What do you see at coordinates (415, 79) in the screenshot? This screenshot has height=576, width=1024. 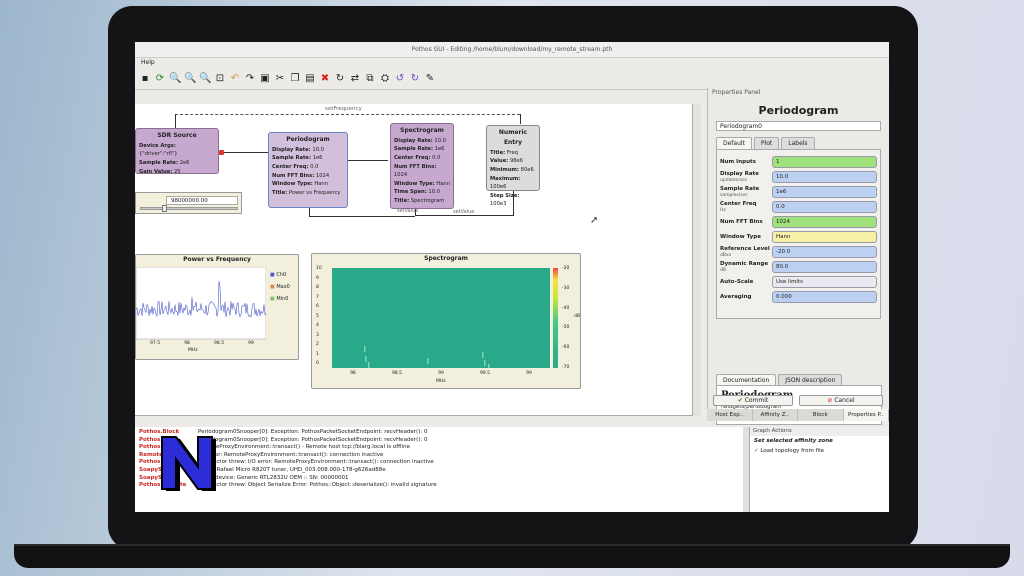 I see `reload-icon: ↻` at bounding box center [415, 79].